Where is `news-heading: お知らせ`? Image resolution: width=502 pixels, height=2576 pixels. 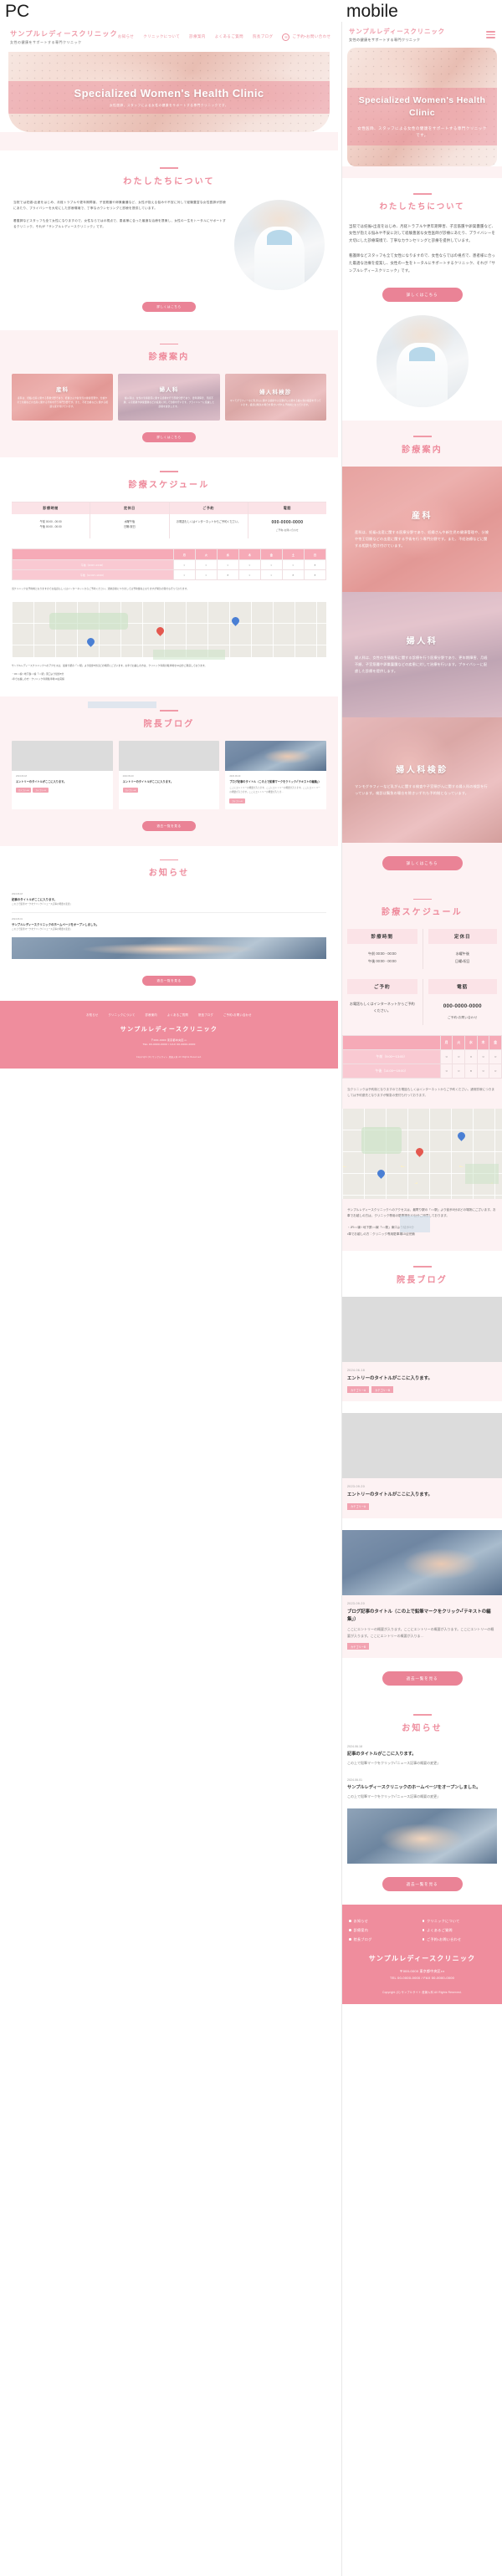 news-heading: お知らせ is located at coordinates (169, 869).